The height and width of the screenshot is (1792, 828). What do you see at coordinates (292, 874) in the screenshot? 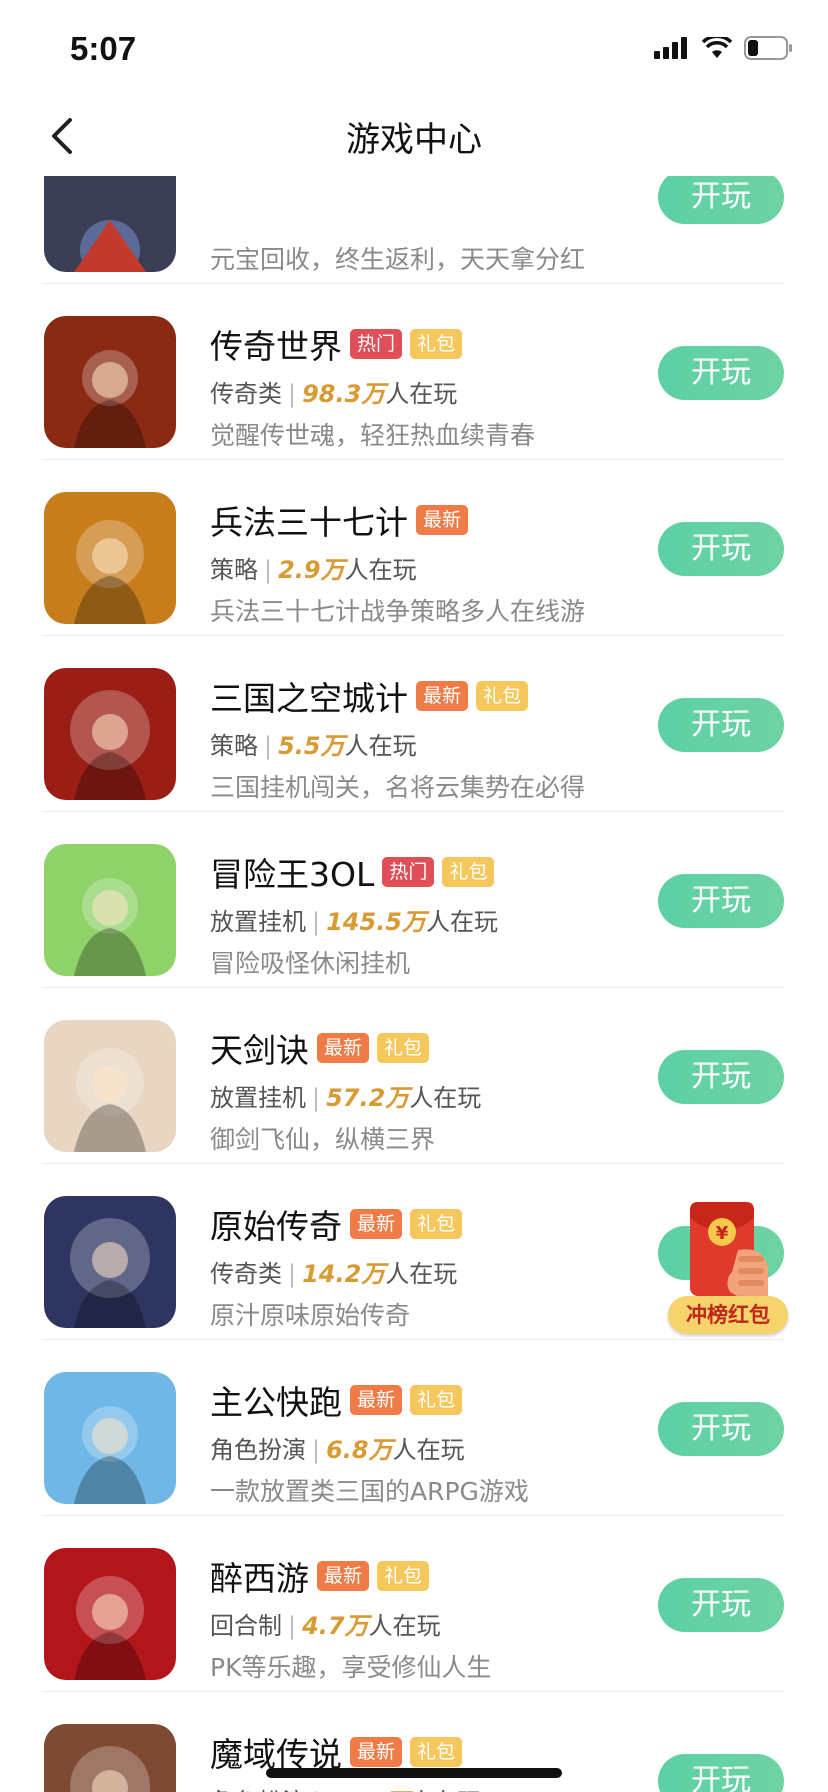
I see `game-title: 冒险王3OL` at bounding box center [292, 874].